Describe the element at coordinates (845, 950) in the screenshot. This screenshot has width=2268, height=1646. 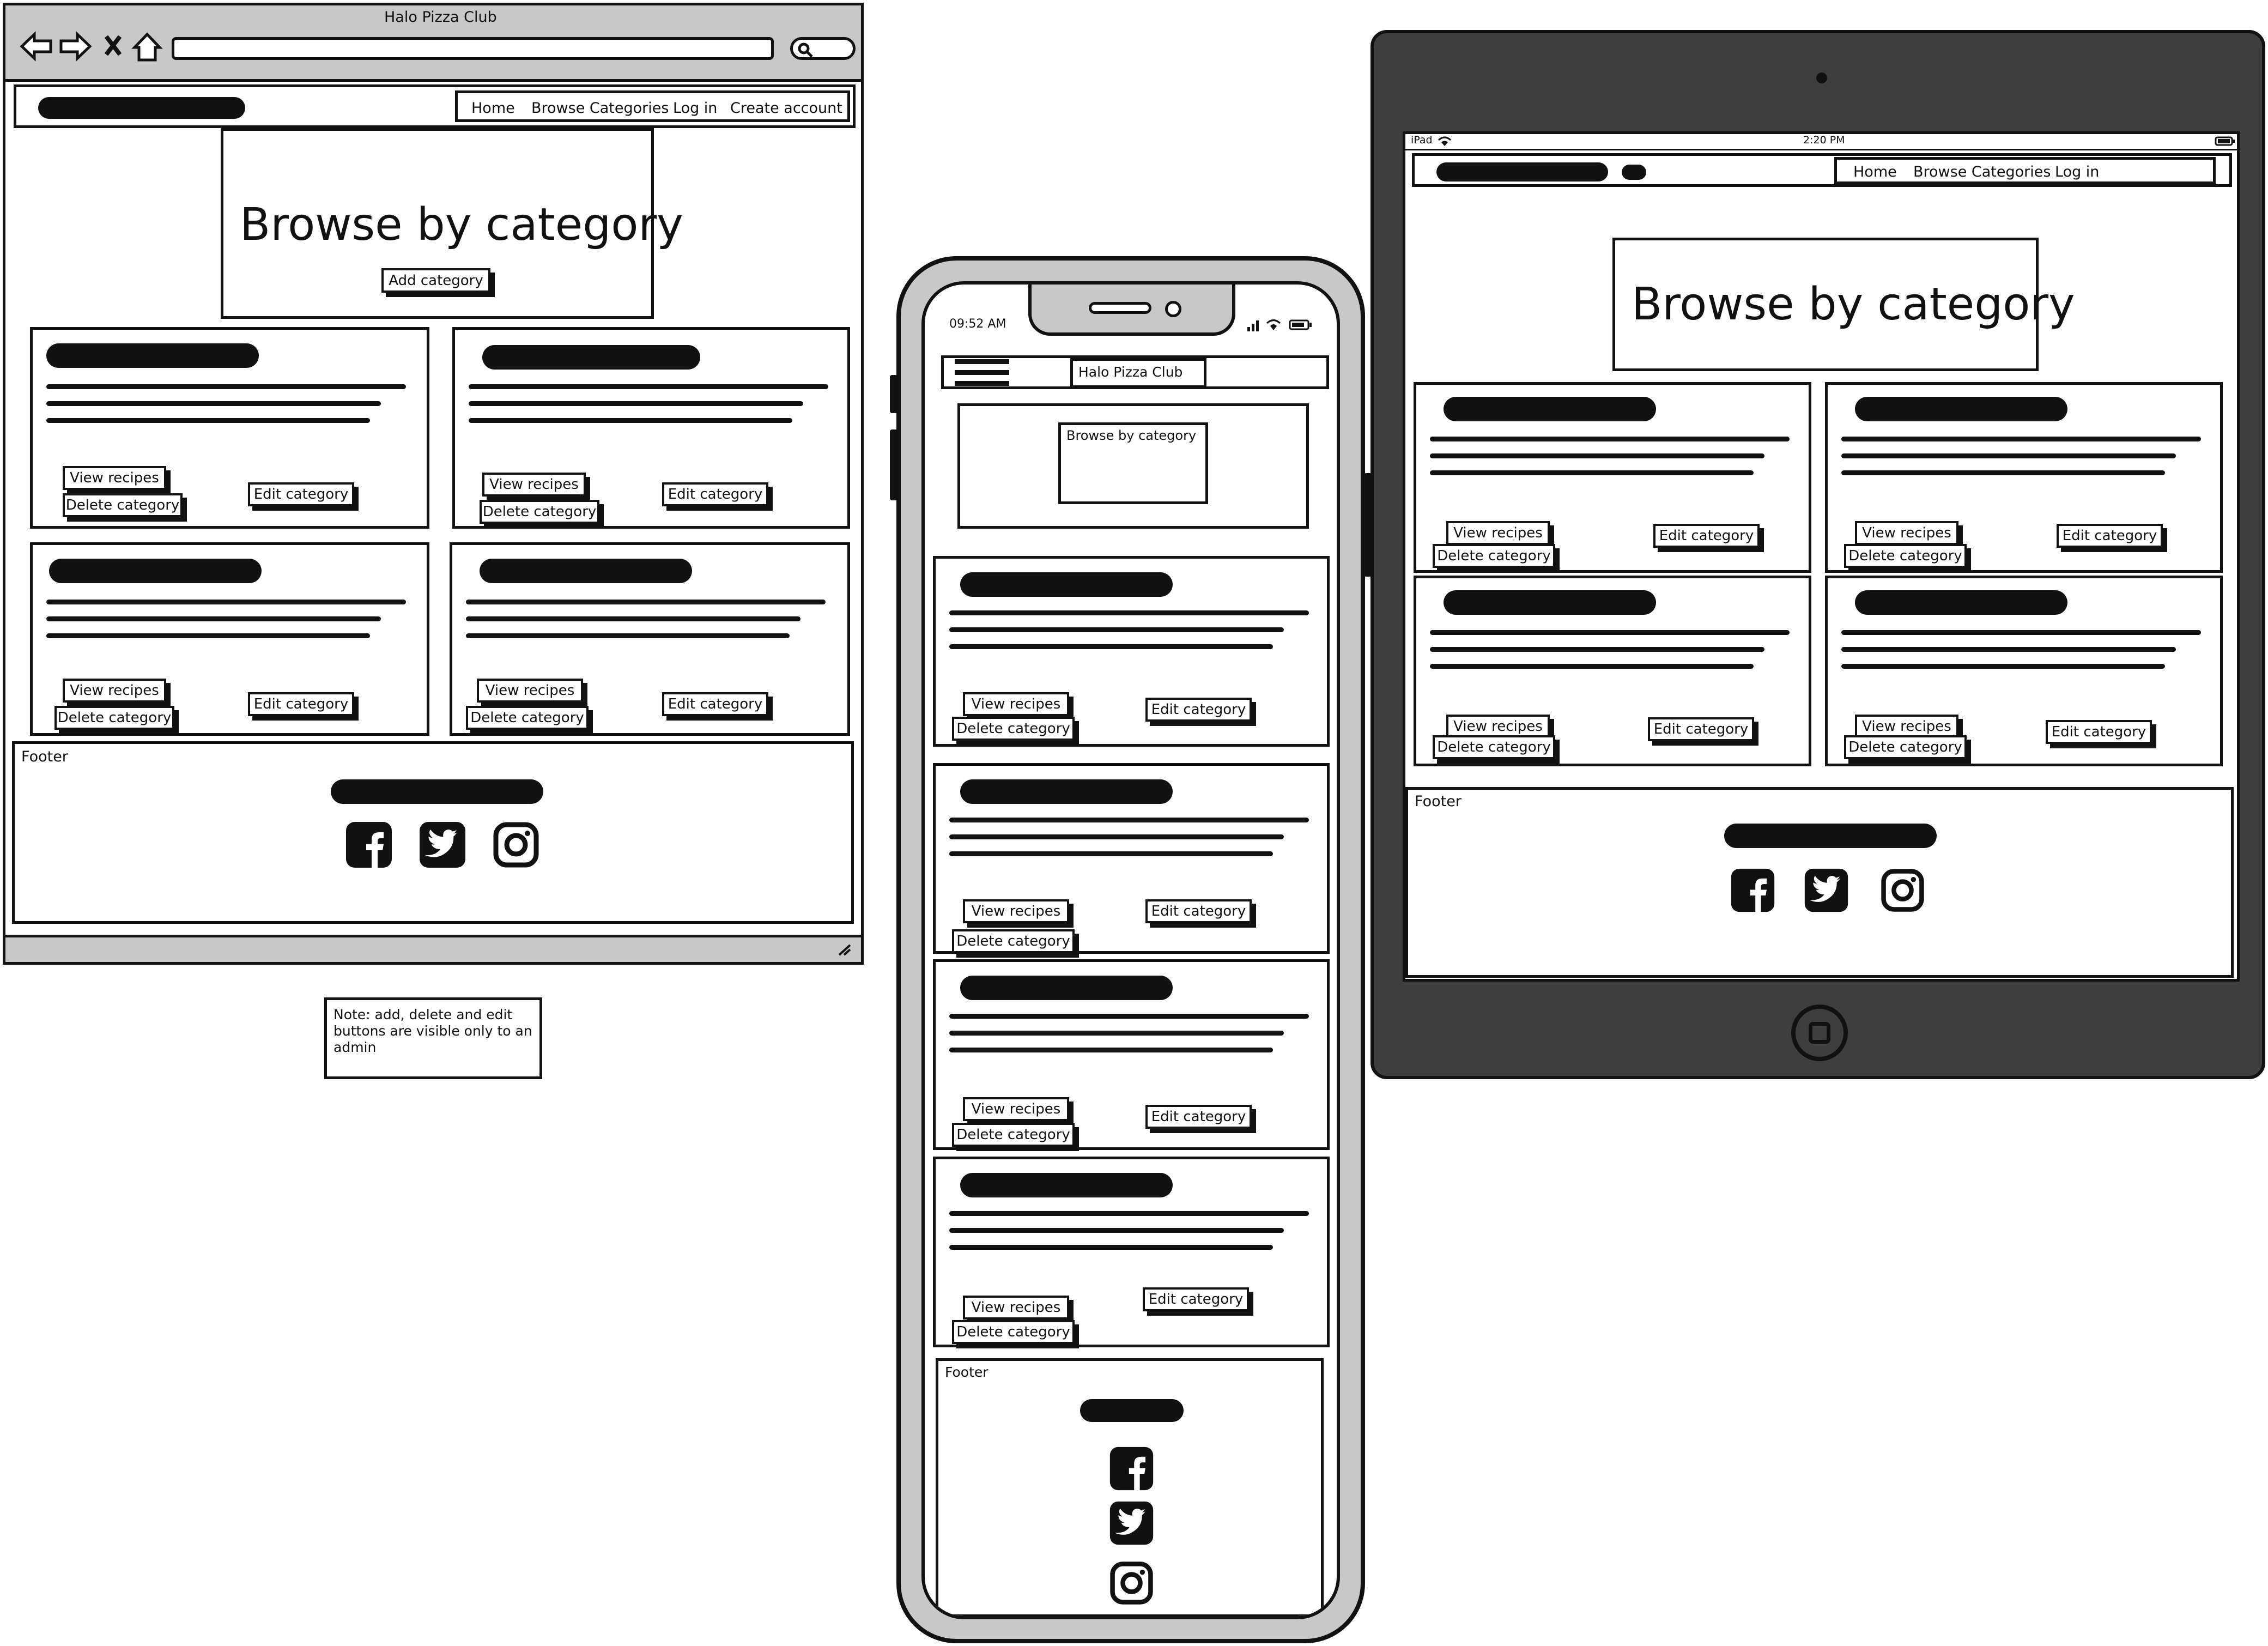
I see `resize-icon` at that location.